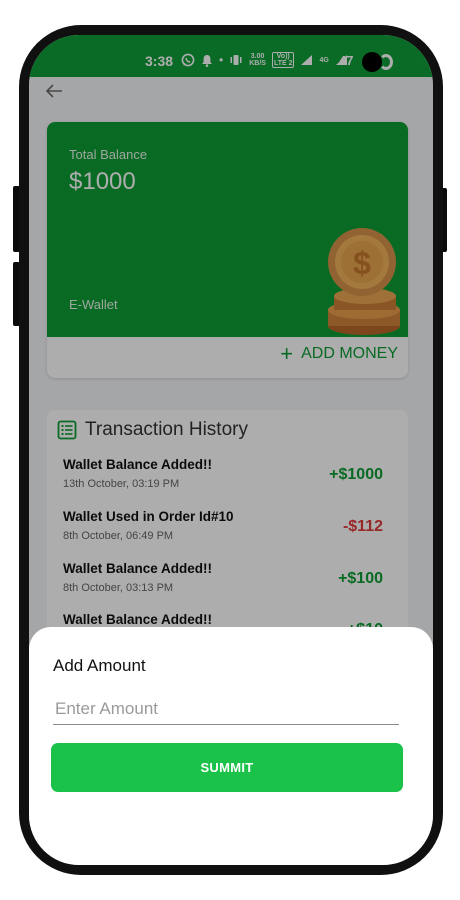  Describe the element at coordinates (324, 60) in the screenshot. I see `network-type: 4G` at that location.